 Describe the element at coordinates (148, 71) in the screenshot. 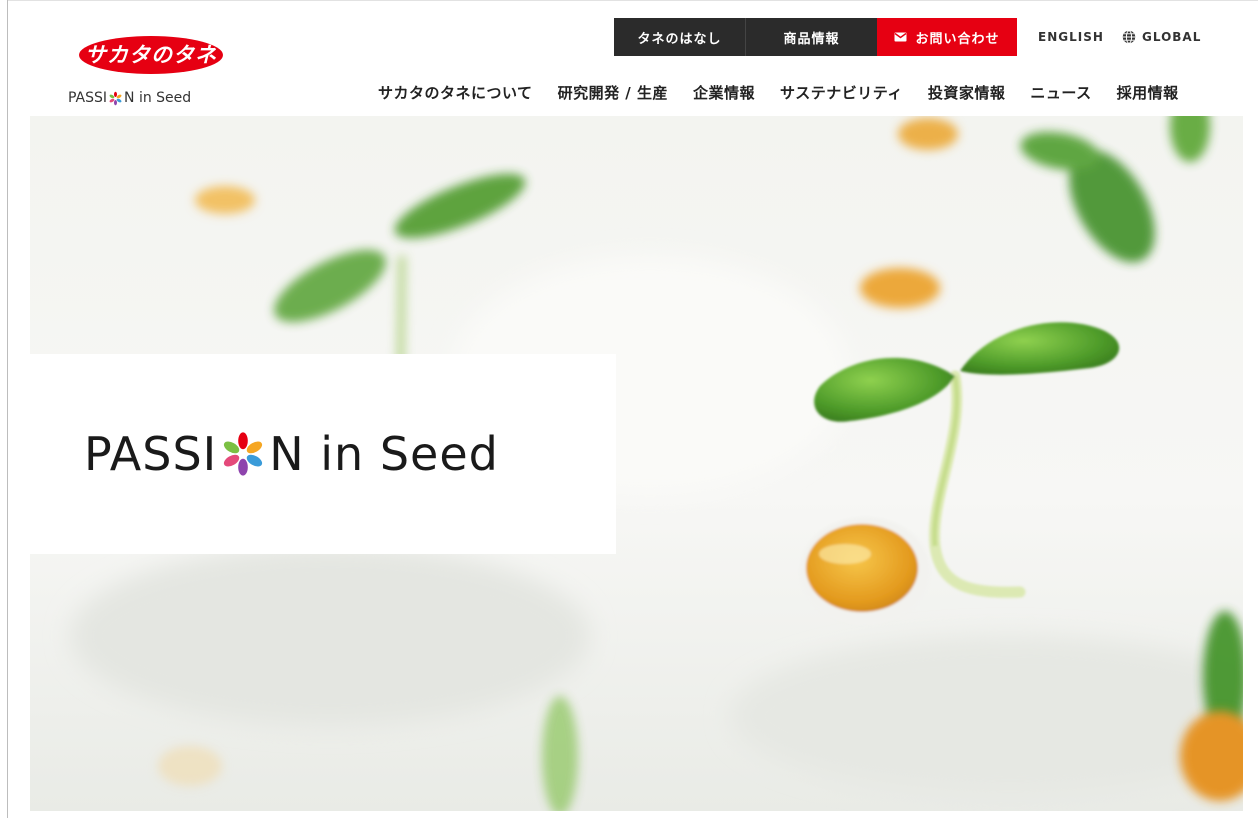

I see `site-logo-link: サカタのタネ PASSI N in Seed` at that location.